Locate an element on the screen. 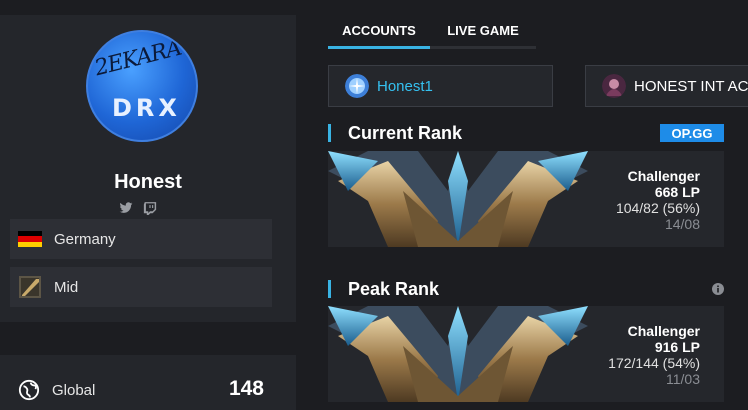 The width and height of the screenshot is (748, 410). current-rank-title: Current Rank is located at coordinates (405, 132).